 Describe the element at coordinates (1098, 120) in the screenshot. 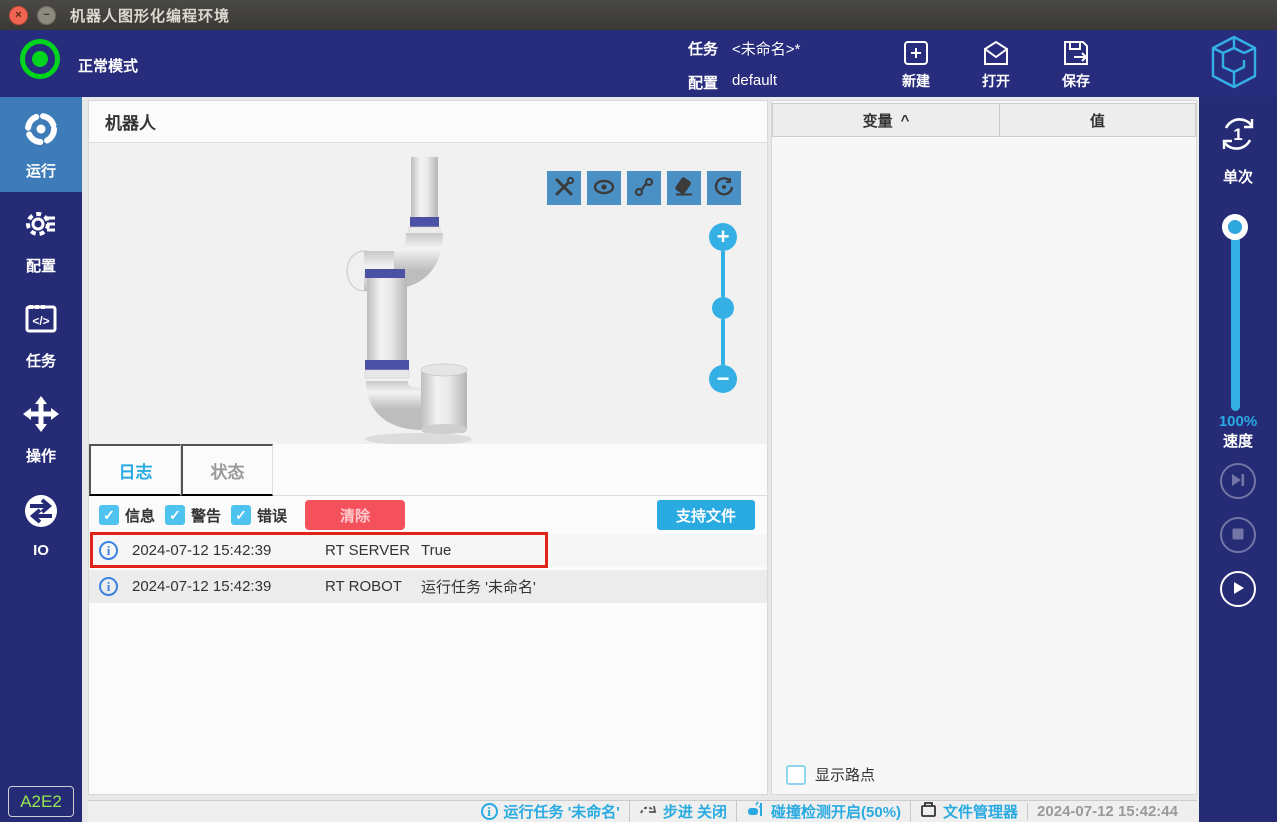

I see `column-header-value: 值` at that location.